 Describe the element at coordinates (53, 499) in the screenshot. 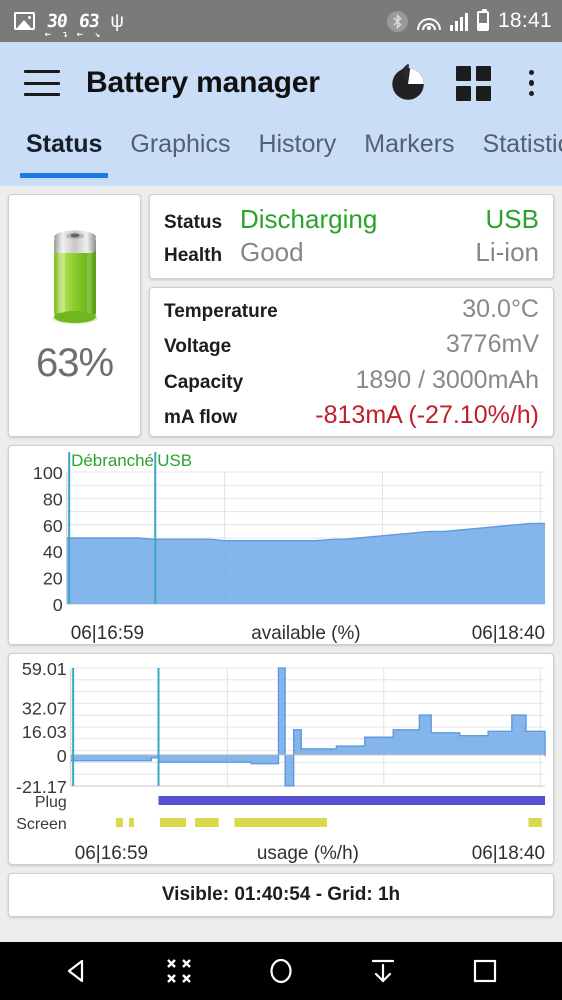

I see `y-tick-label: 80` at that location.